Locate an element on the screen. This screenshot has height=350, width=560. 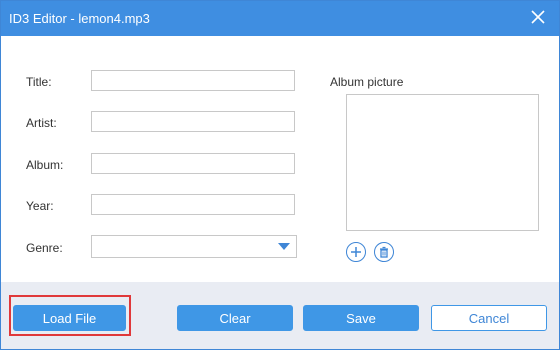
year-input is located at coordinates (193, 204).